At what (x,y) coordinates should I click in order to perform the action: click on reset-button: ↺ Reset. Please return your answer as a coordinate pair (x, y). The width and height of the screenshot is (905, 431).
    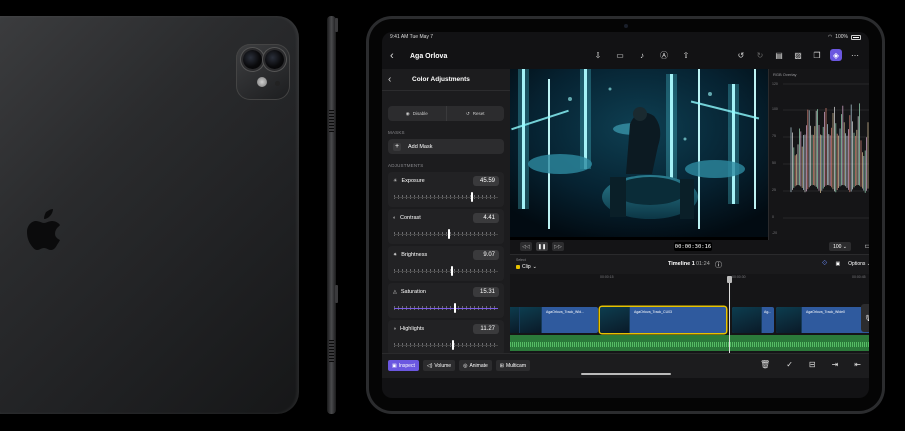
    Looking at the image, I should click on (476, 113).